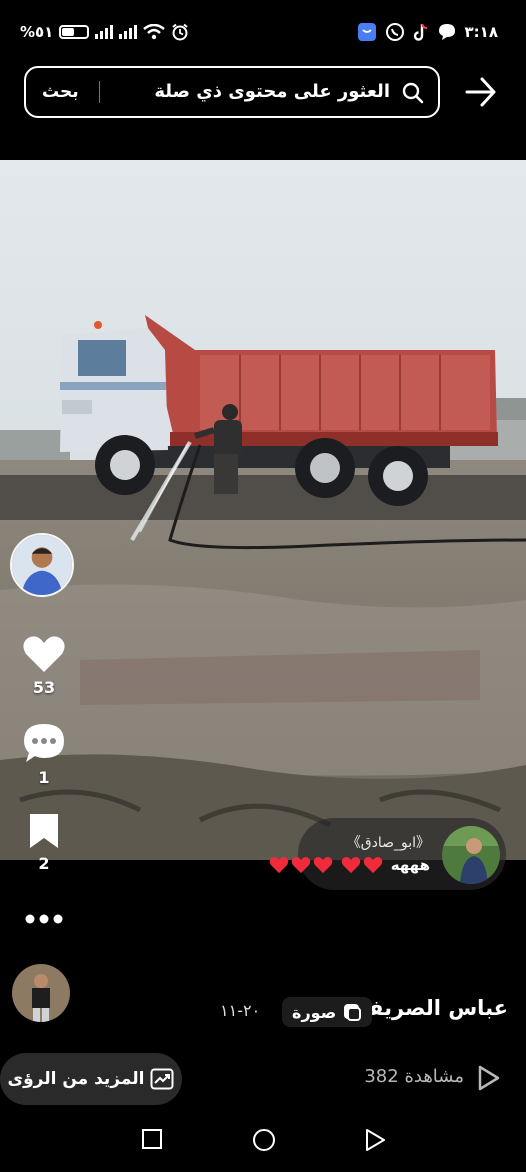  I want to click on play-icon, so click(489, 1078).